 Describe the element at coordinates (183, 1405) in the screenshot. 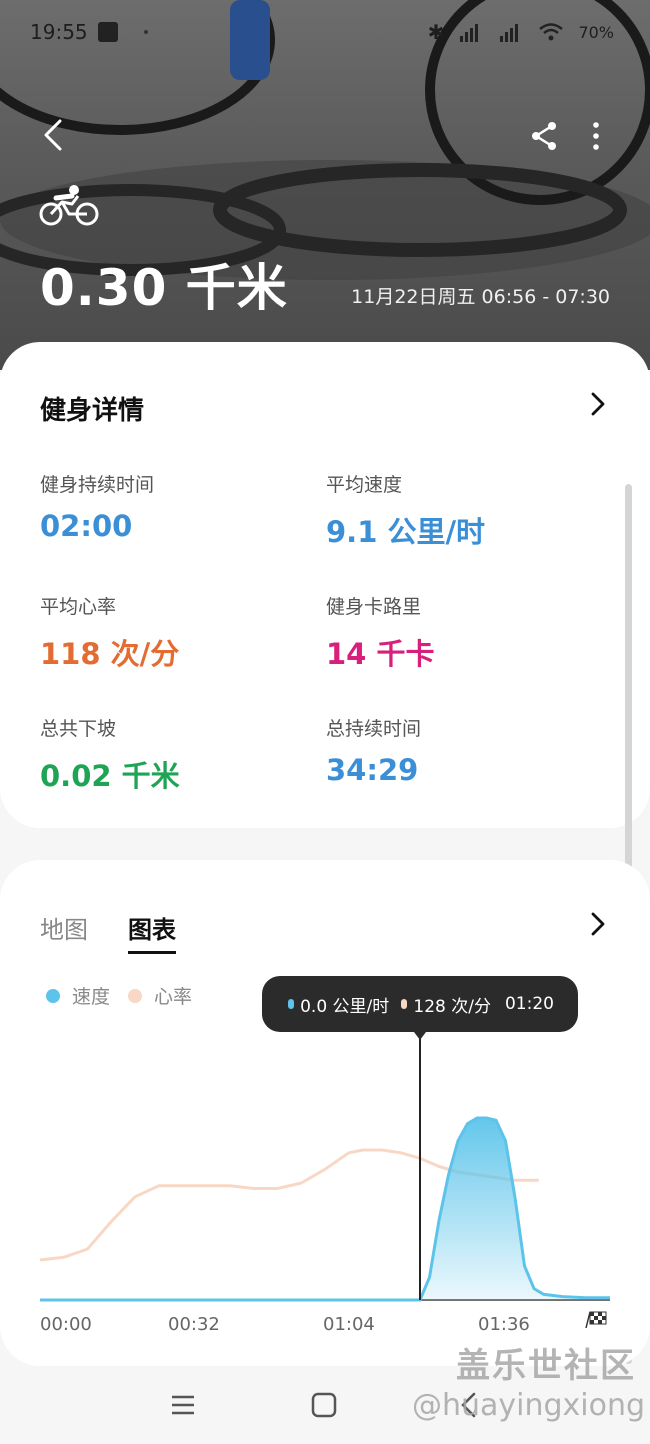

I see `recent-apps-icon` at that location.